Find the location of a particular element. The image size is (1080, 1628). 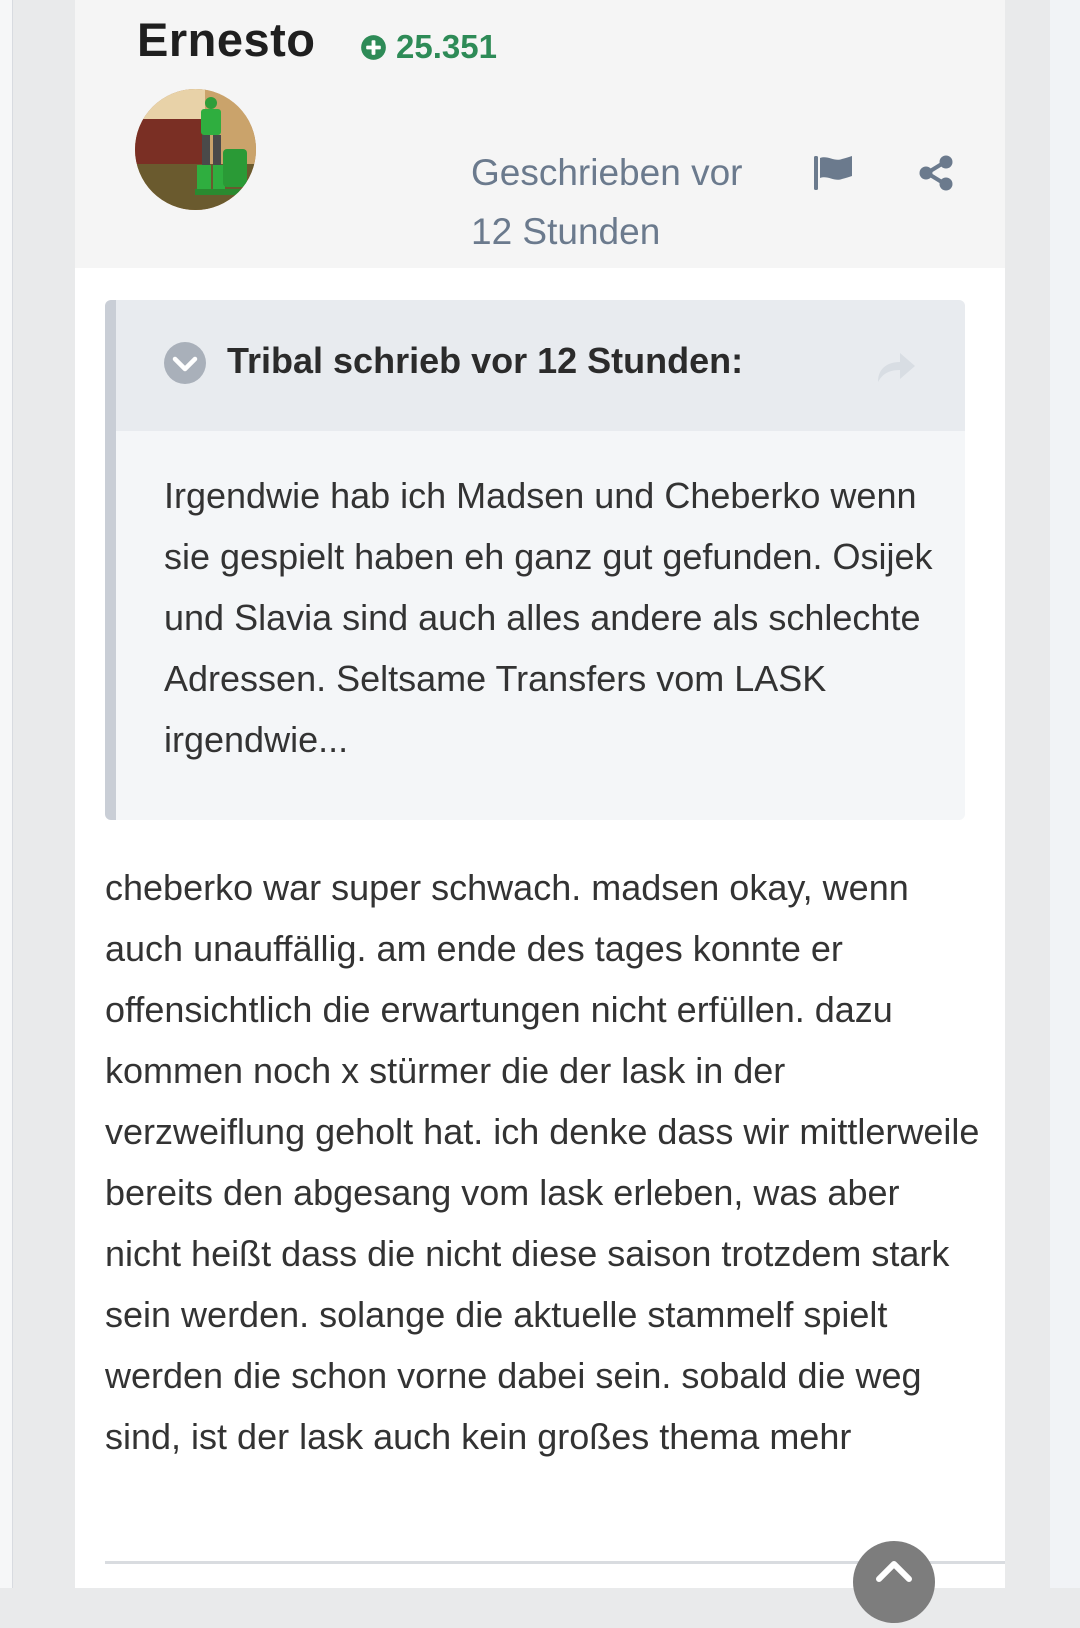

avatar is located at coordinates (195, 149).